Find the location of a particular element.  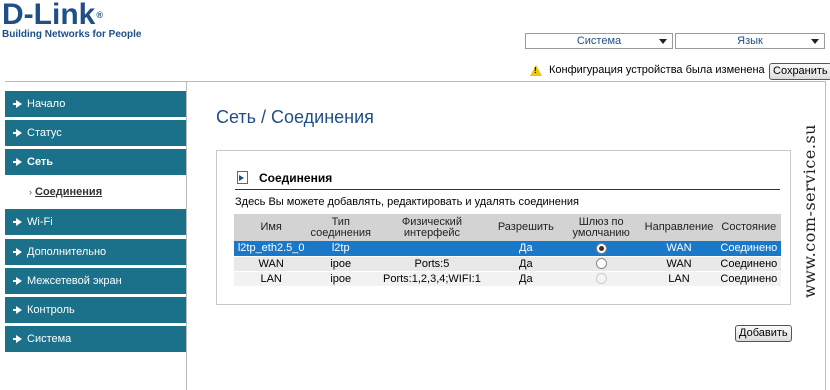

document-arrow-icon is located at coordinates (242, 177).